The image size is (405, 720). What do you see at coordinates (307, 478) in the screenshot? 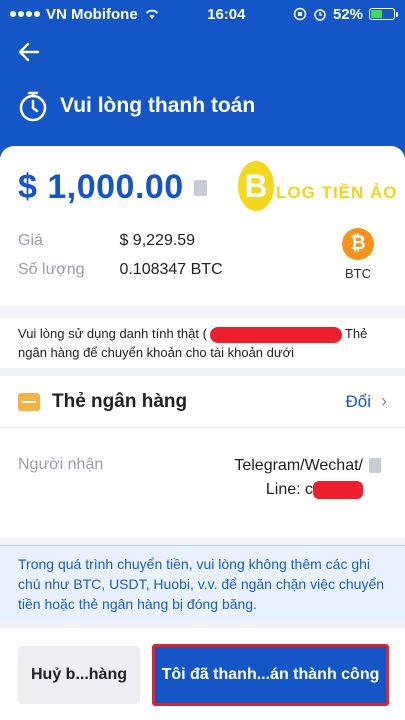
I see `recipient-value: Telegram/Wechat/ Line: c` at bounding box center [307, 478].